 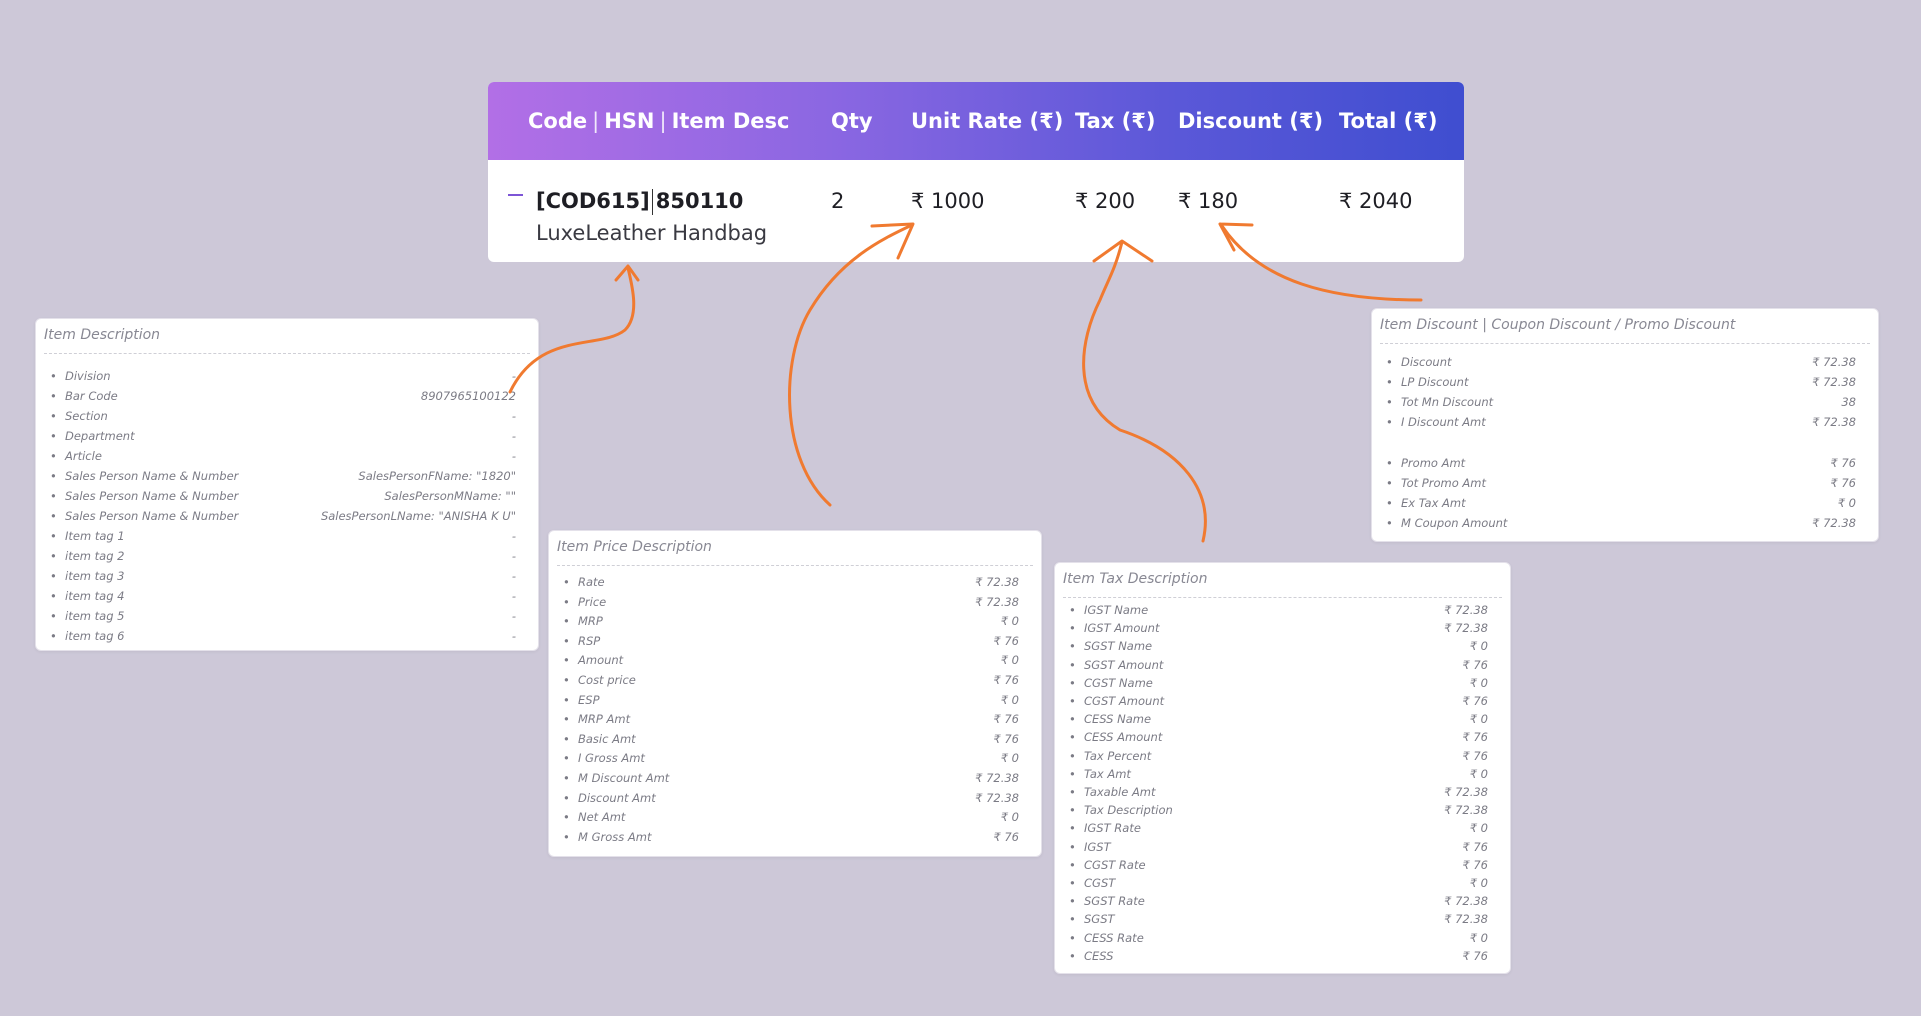 What do you see at coordinates (627, 273) in the screenshot?
I see `arrowhead-item-description` at bounding box center [627, 273].